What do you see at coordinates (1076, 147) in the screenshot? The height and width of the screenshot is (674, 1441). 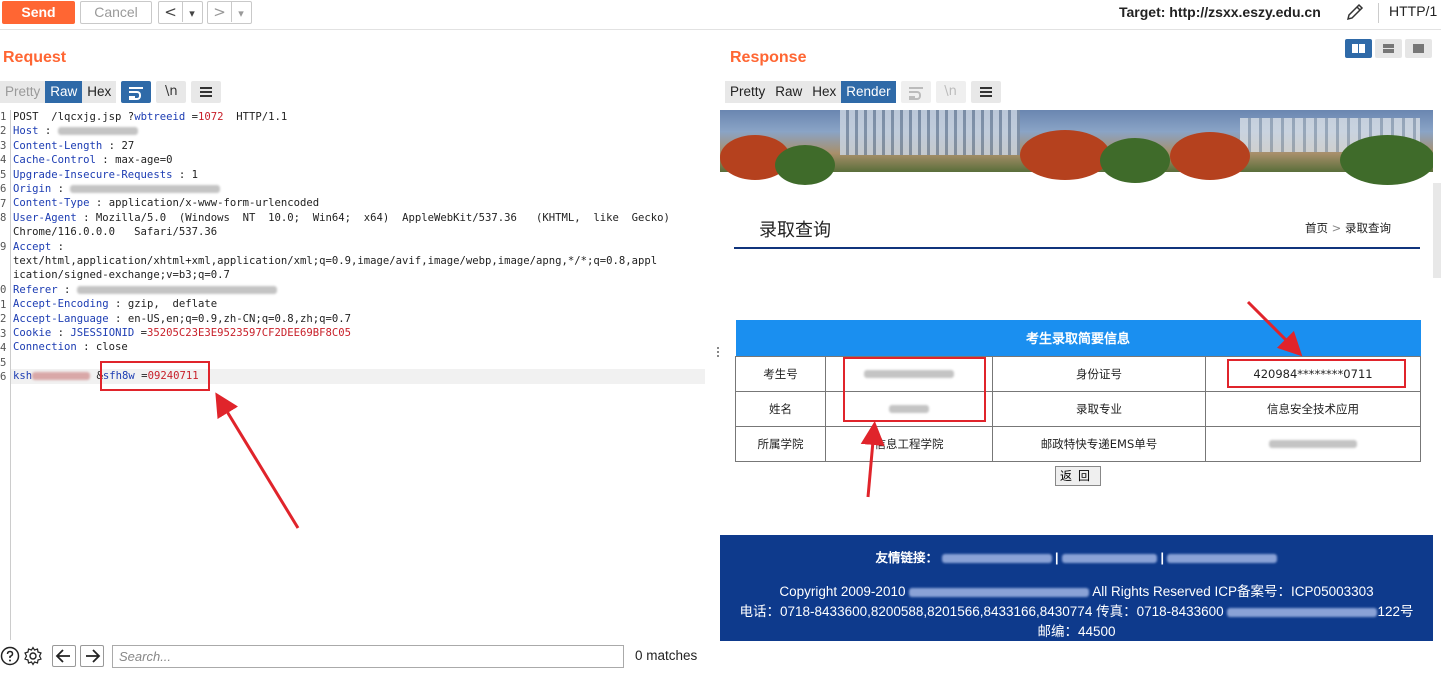 I see `campus-banner-image` at bounding box center [1076, 147].